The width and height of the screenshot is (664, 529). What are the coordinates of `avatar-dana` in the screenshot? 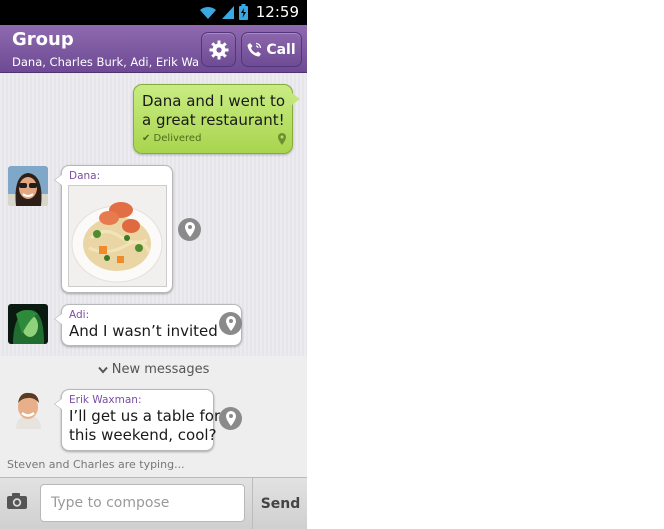 It's located at (28, 186).